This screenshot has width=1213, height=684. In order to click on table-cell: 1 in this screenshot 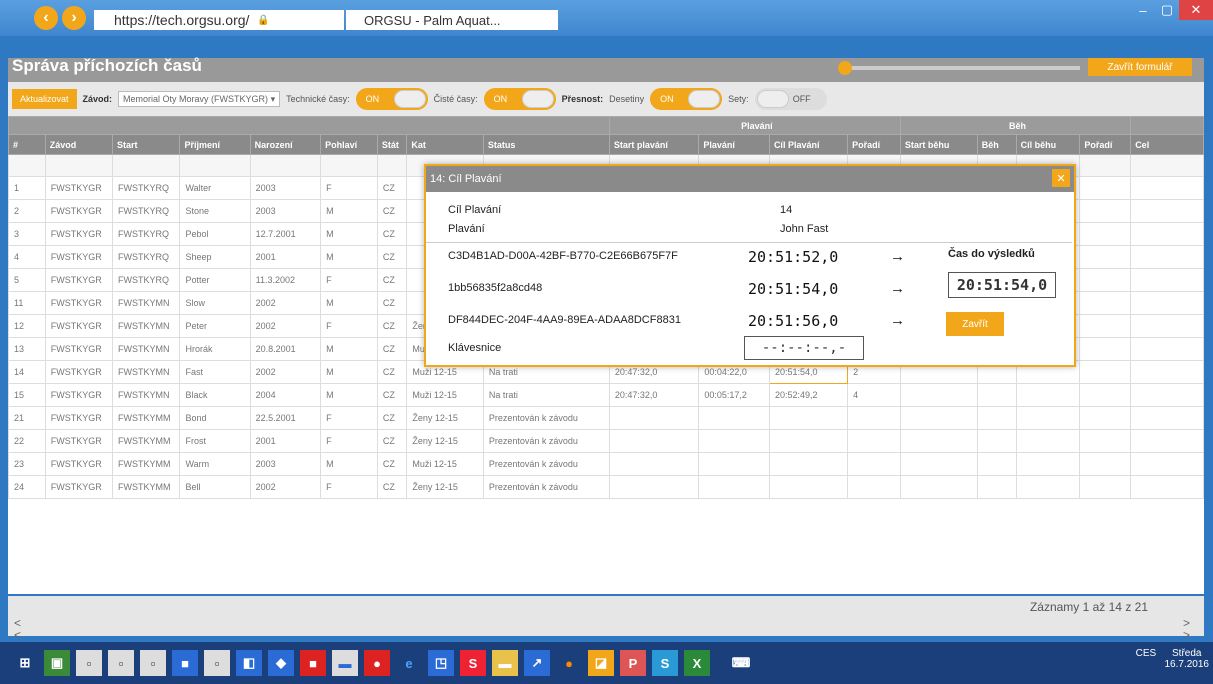, I will do `click(27, 188)`.